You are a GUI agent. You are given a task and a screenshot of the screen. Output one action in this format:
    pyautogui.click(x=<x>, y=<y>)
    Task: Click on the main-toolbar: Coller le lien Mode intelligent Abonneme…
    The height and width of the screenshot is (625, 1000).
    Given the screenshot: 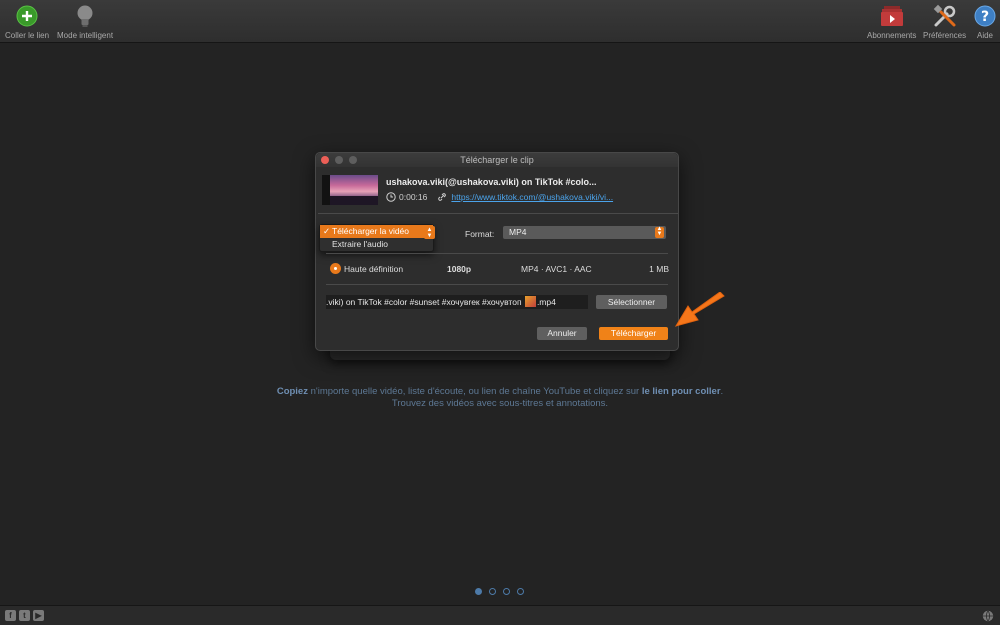 What is the action you would take?
    pyautogui.click(x=500, y=21)
    